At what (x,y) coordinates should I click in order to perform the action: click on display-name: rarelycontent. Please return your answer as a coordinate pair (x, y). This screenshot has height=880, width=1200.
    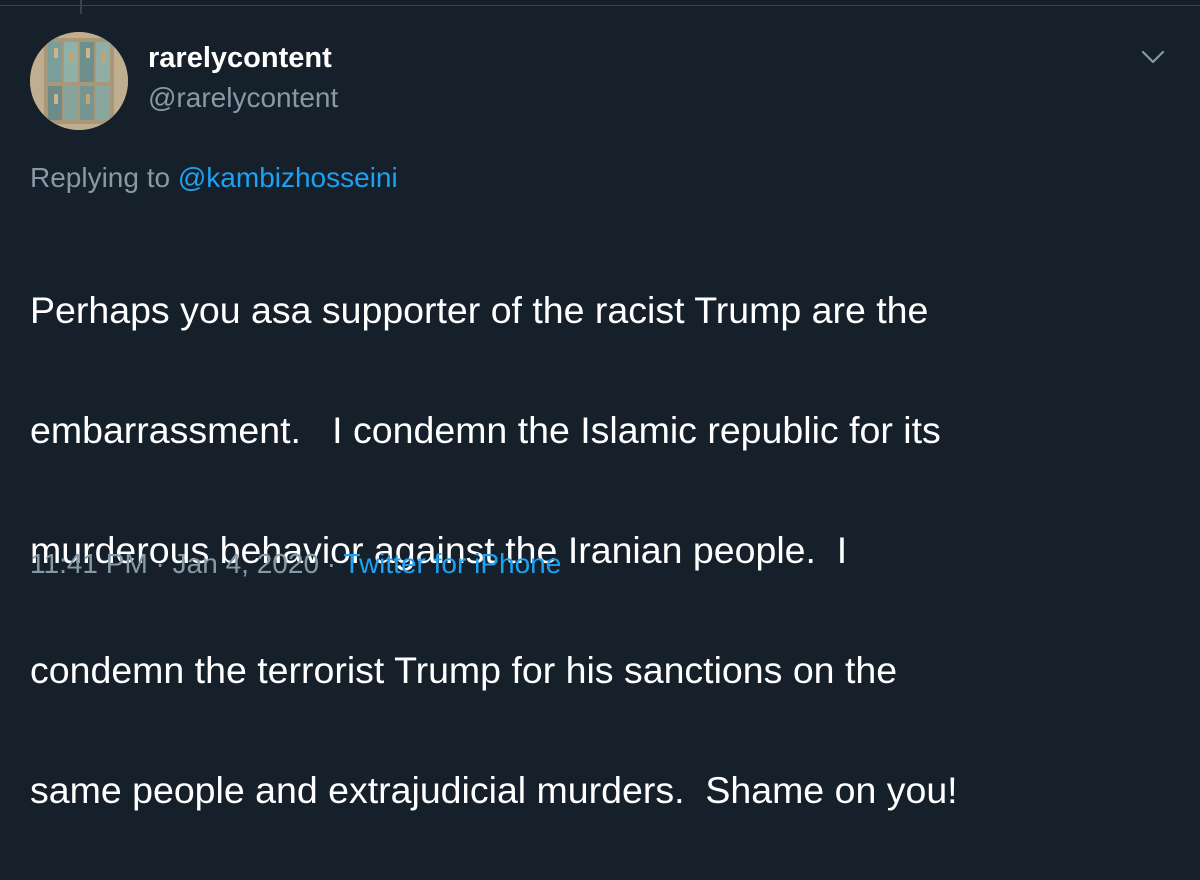
    Looking at the image, I should click on (240, 58).